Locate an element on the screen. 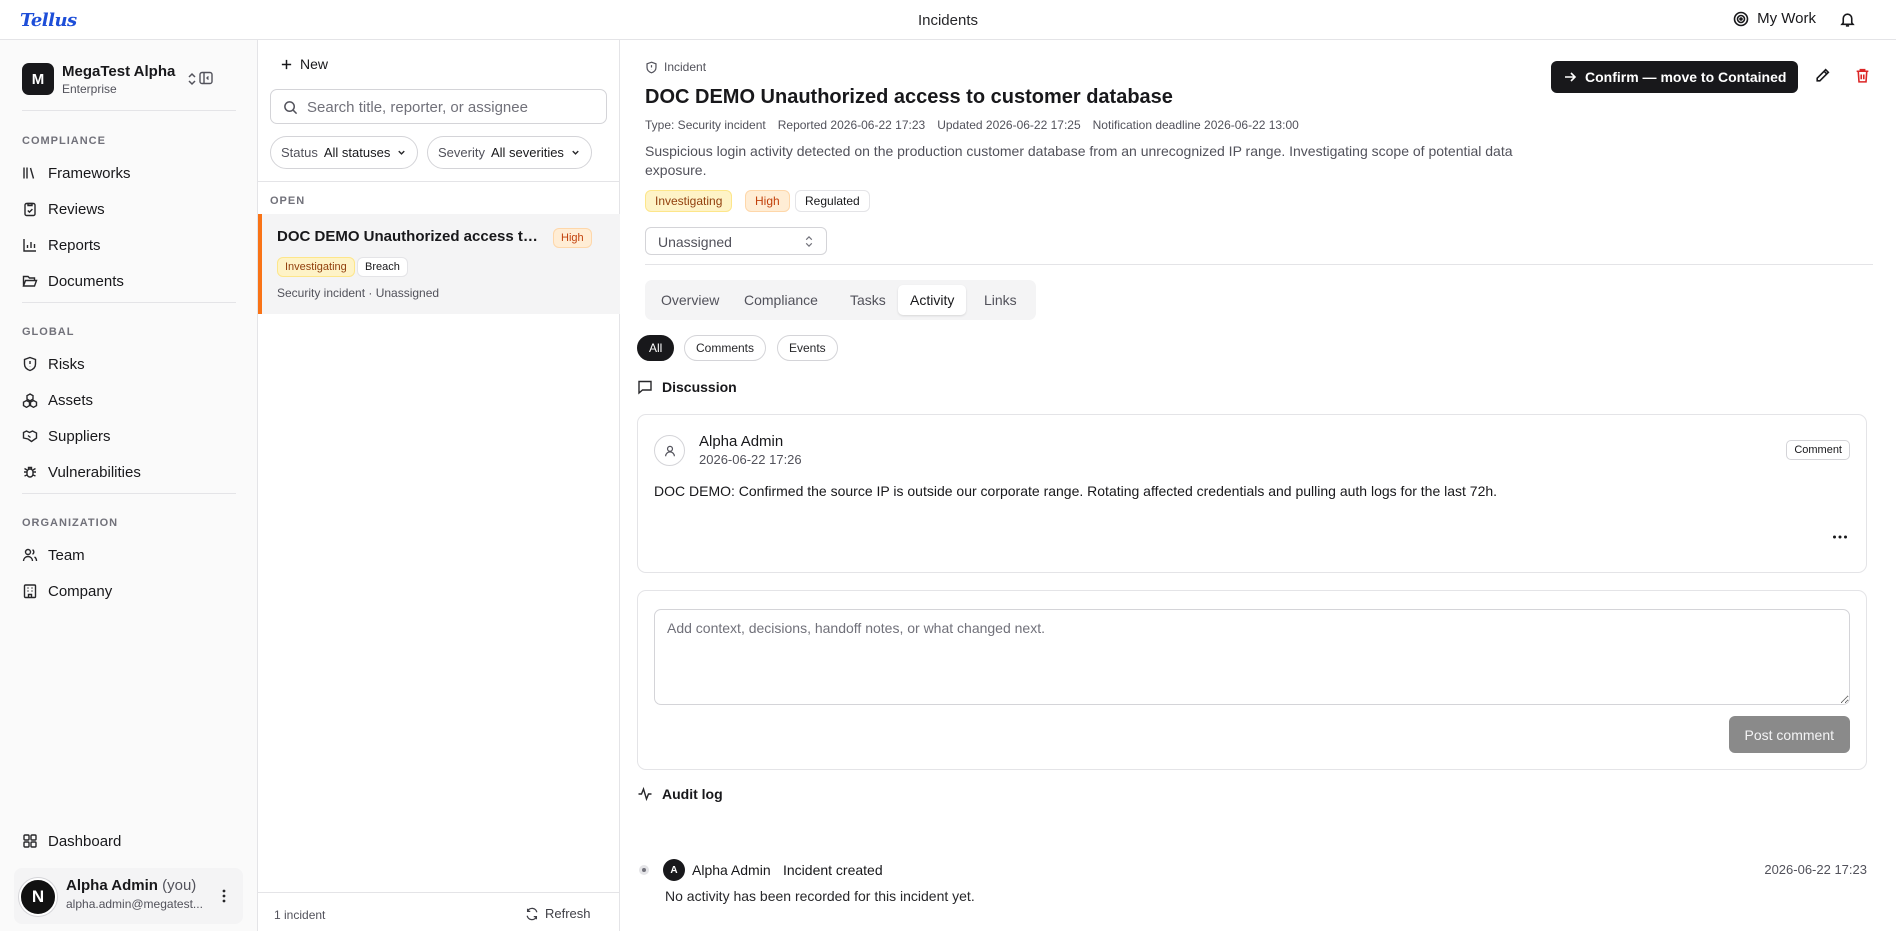  org-name: MegaTest Alpha is located at coordinates (119, 71).